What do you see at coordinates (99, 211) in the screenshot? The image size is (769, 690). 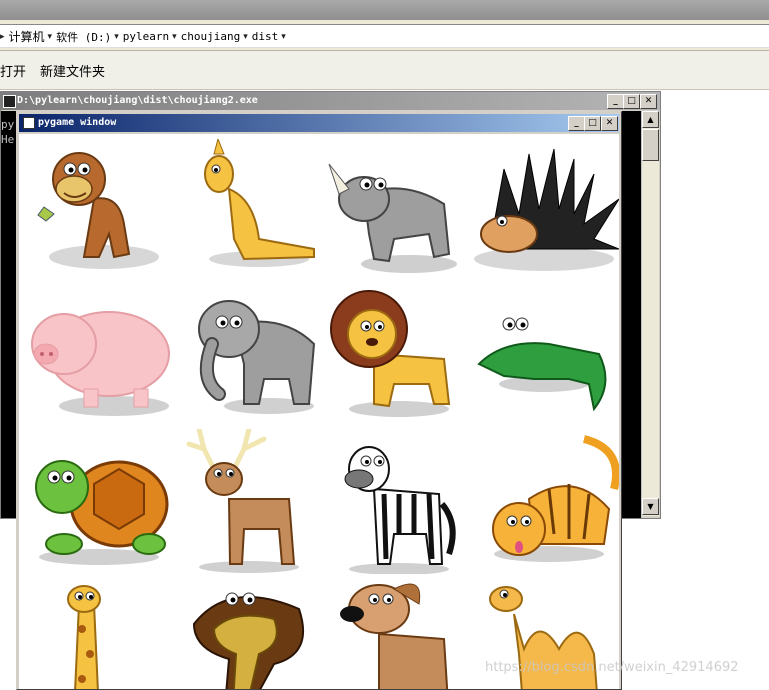 I see `animal-monkey` at bounding box center [99, 211].